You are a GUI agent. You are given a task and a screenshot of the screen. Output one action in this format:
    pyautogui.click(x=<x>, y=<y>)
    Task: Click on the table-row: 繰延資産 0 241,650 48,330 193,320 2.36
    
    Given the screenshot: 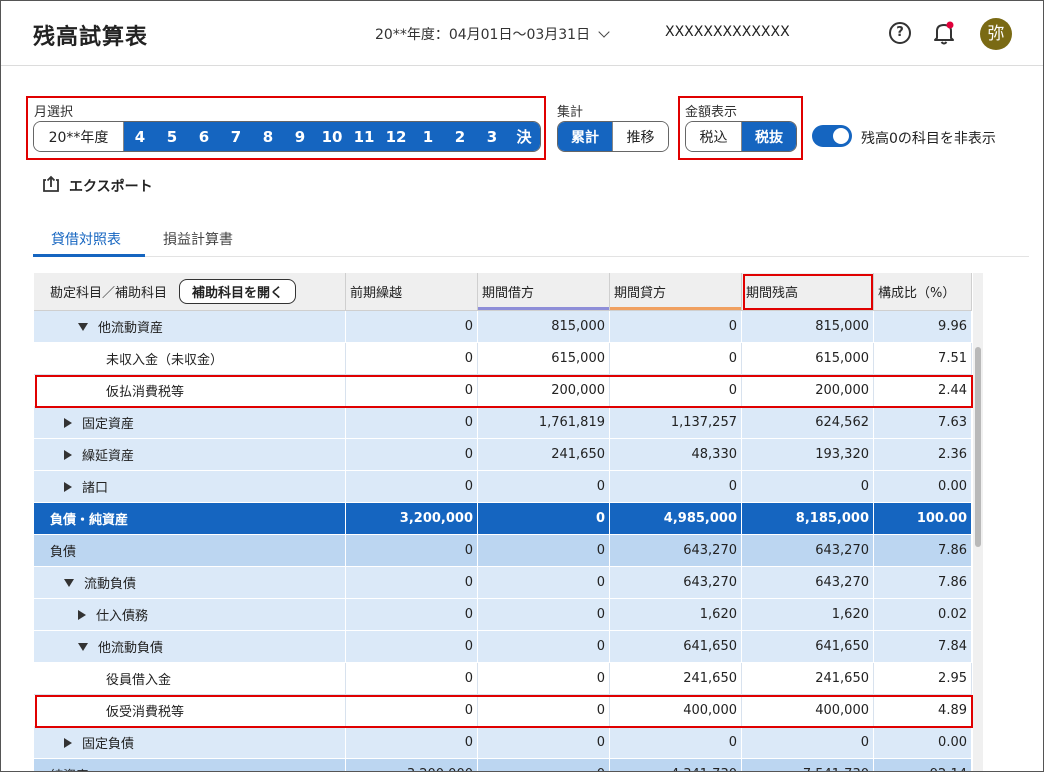 What is the action you would take?
    pyautogui.click(x=503, y=455)
    